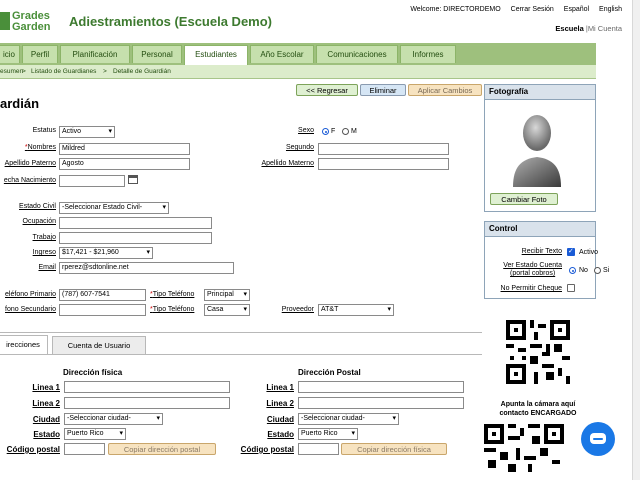 This screenshot has width=640, height=483. I want to click on chat-icon, so click(598, 438).